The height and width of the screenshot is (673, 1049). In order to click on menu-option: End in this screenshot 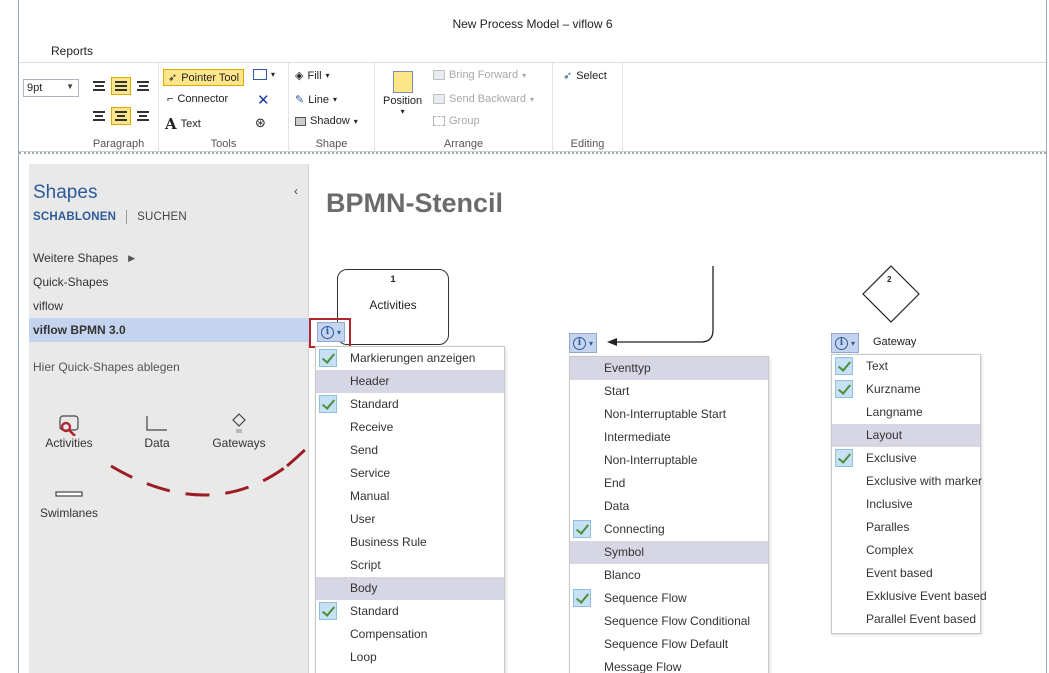, I will do `click(669, 483)`.